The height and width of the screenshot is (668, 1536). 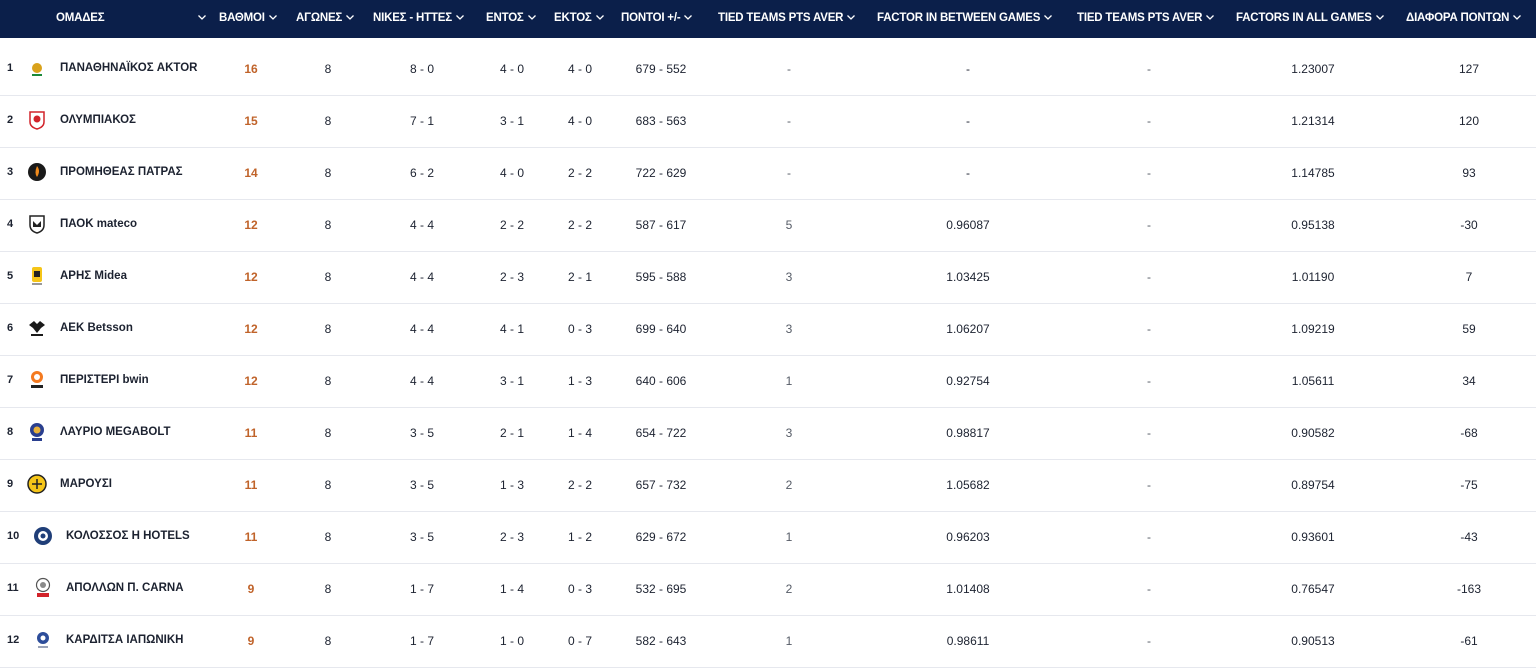 I want to click on sort-tied-pts-aver: TIED TEAMS PTS AVER, so click(x=787, y=19).